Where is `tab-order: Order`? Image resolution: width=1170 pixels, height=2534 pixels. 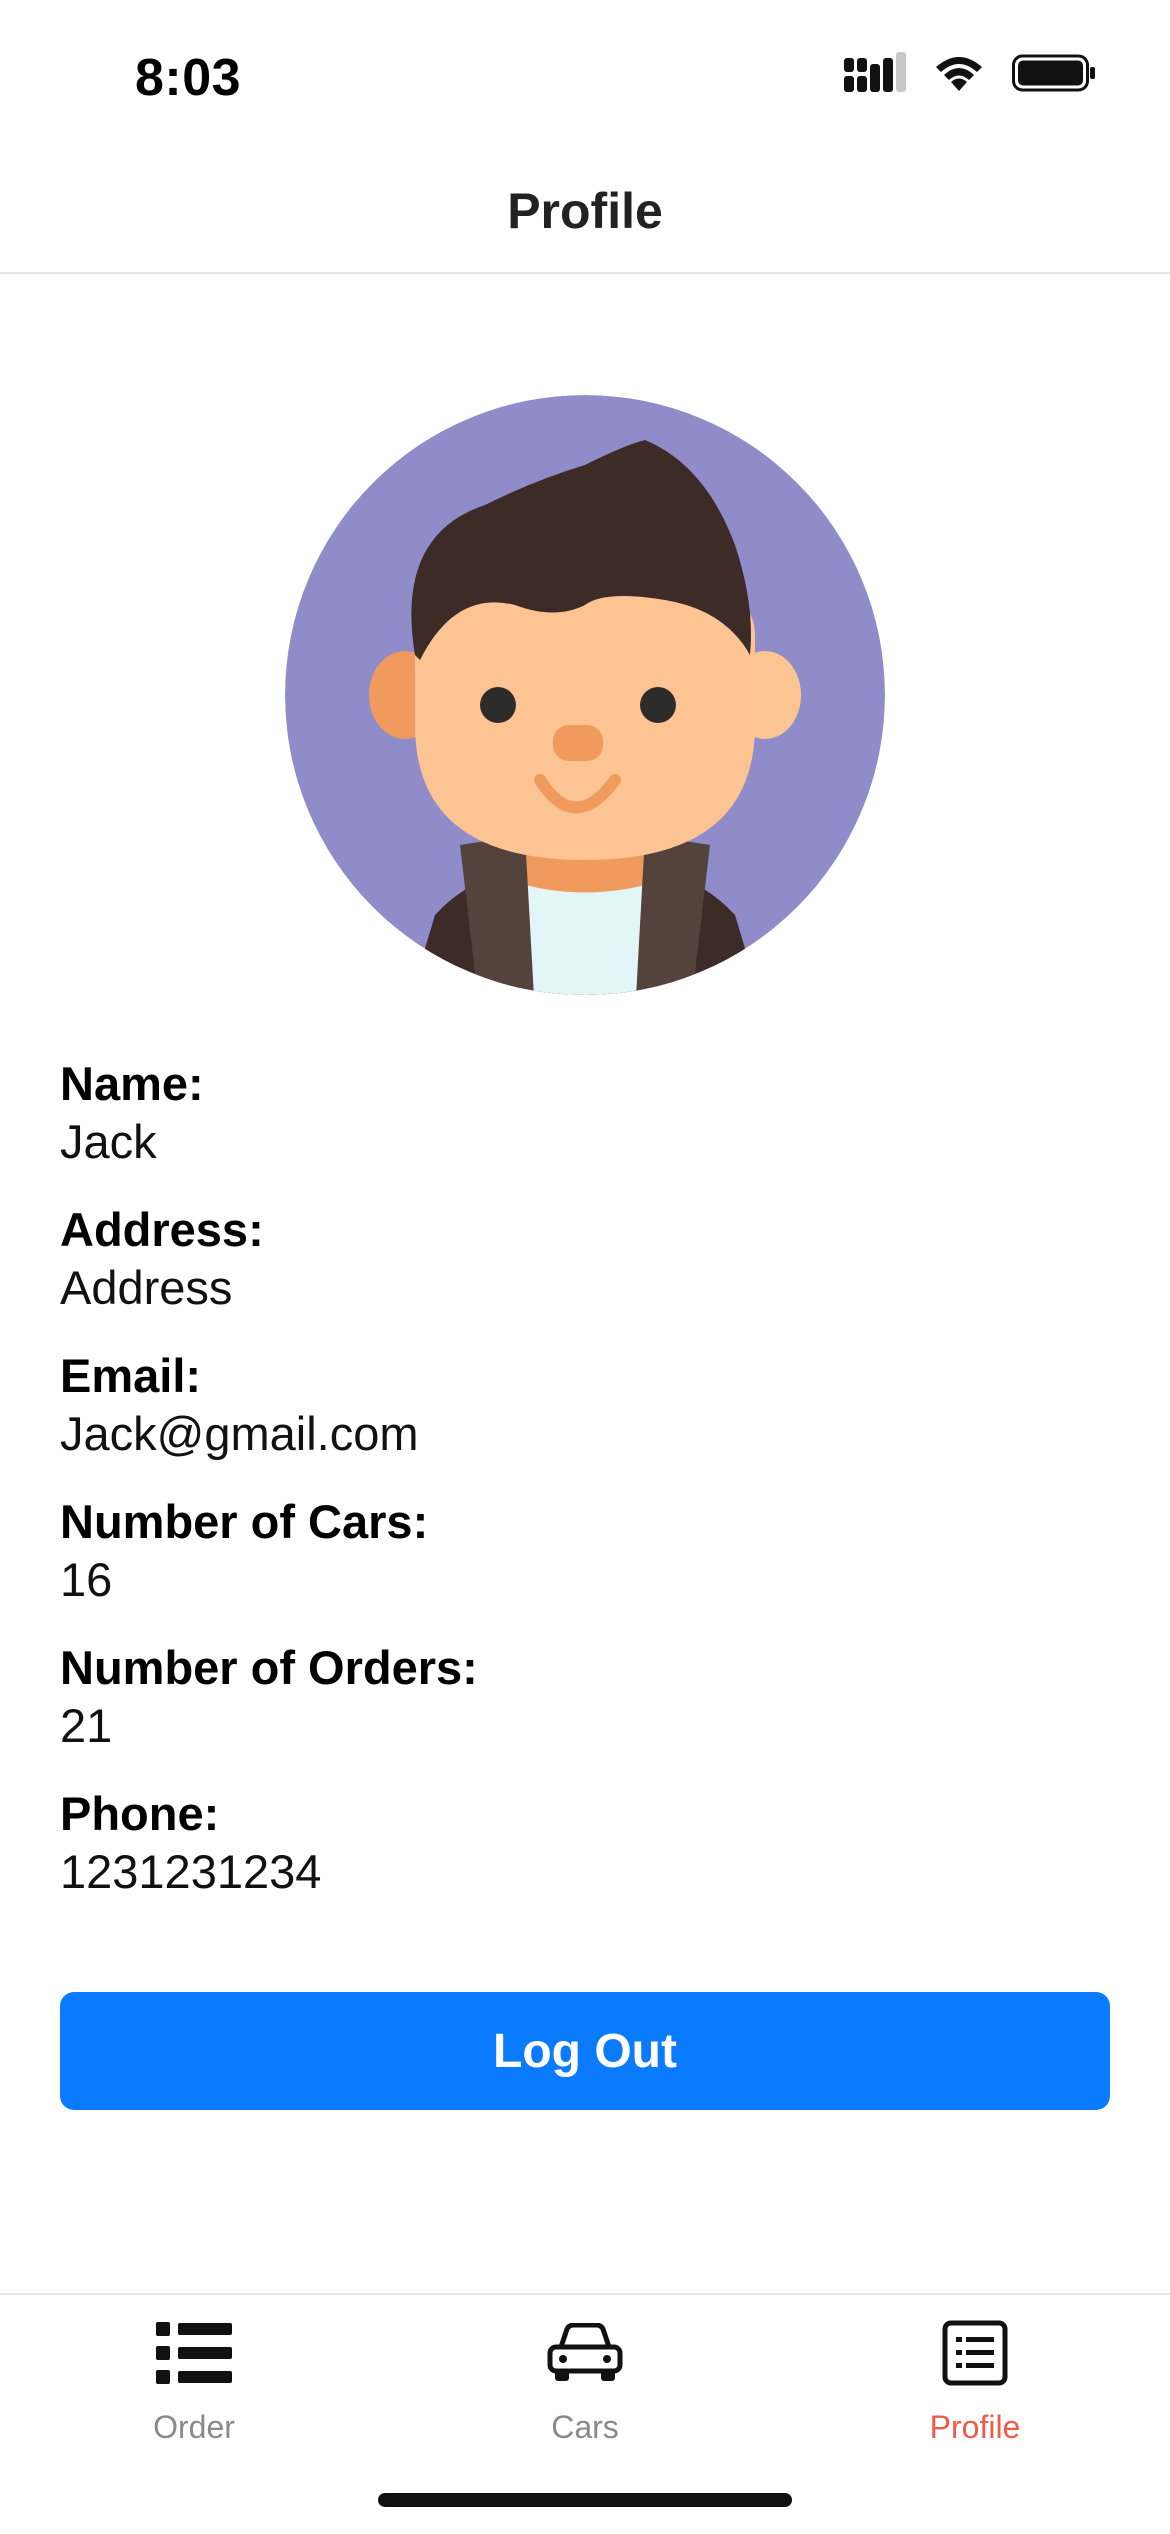
tab-order: Order is located at coordinates (194, 2390).